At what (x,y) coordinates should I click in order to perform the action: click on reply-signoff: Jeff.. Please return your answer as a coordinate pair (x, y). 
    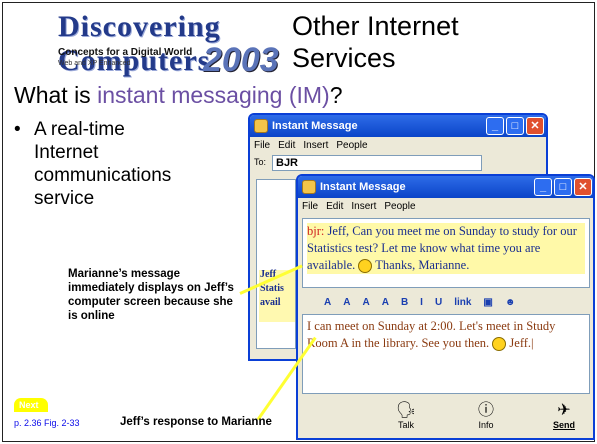
    Looking at the image, I should click on (519, 343).